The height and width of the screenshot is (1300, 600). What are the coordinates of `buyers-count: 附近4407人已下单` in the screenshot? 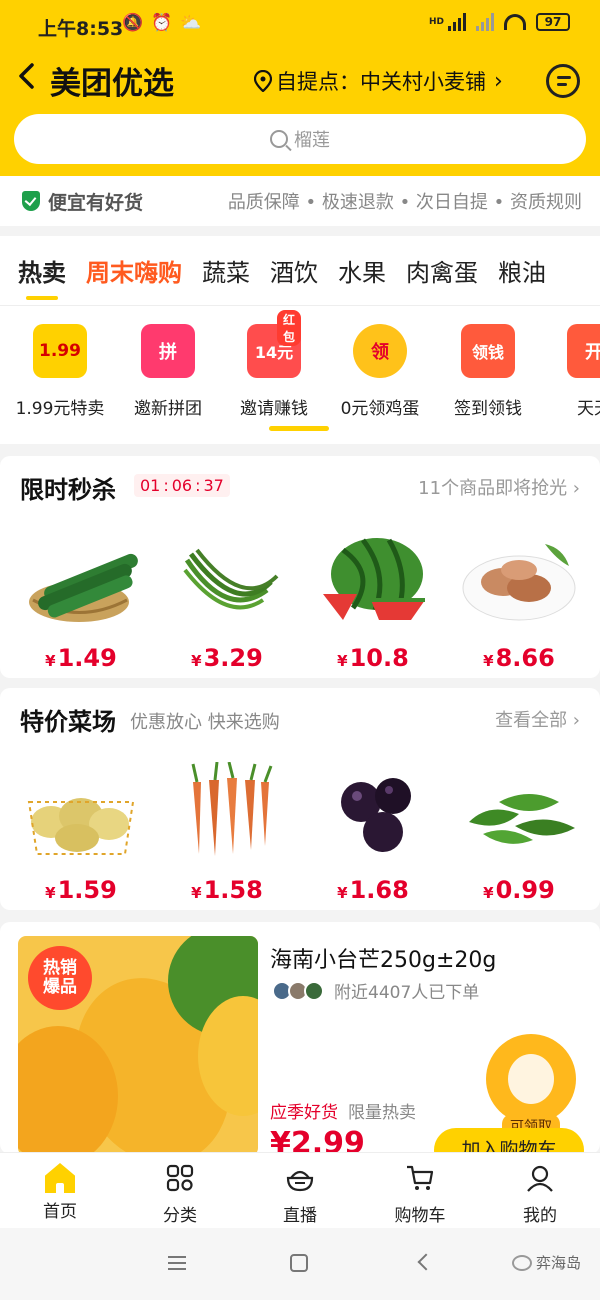 It's located at (407, 993).